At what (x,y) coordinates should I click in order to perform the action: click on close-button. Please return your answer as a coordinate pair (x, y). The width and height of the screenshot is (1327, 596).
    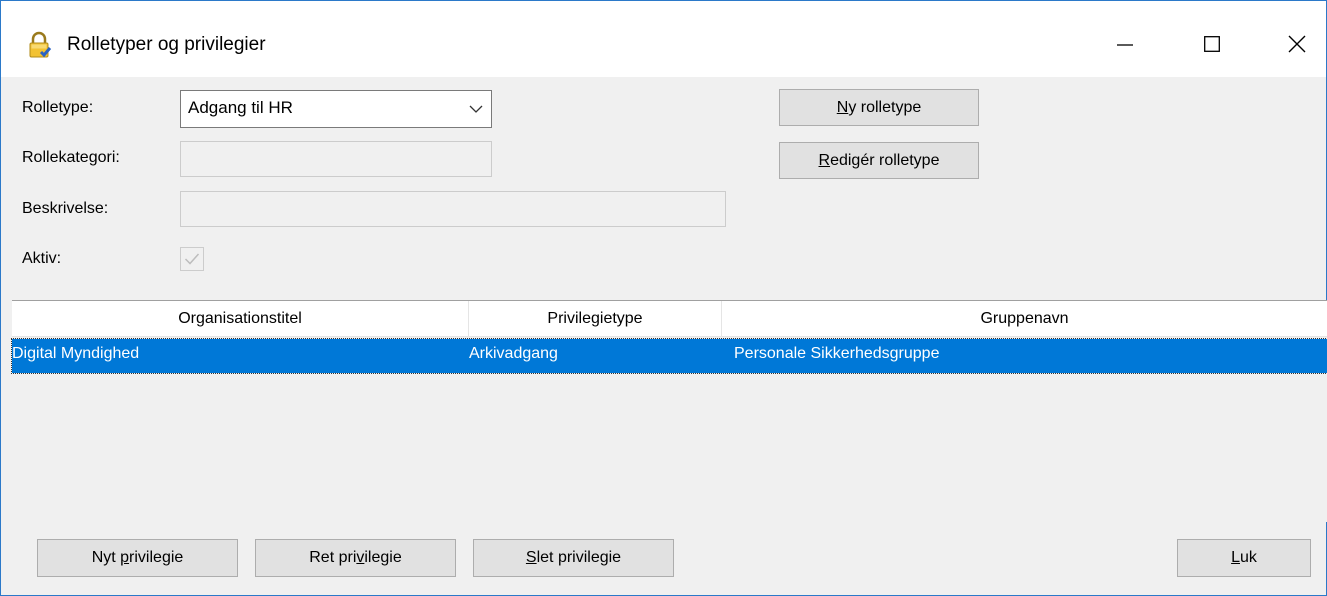
    Looking at the image, I should click on (1296, 44).